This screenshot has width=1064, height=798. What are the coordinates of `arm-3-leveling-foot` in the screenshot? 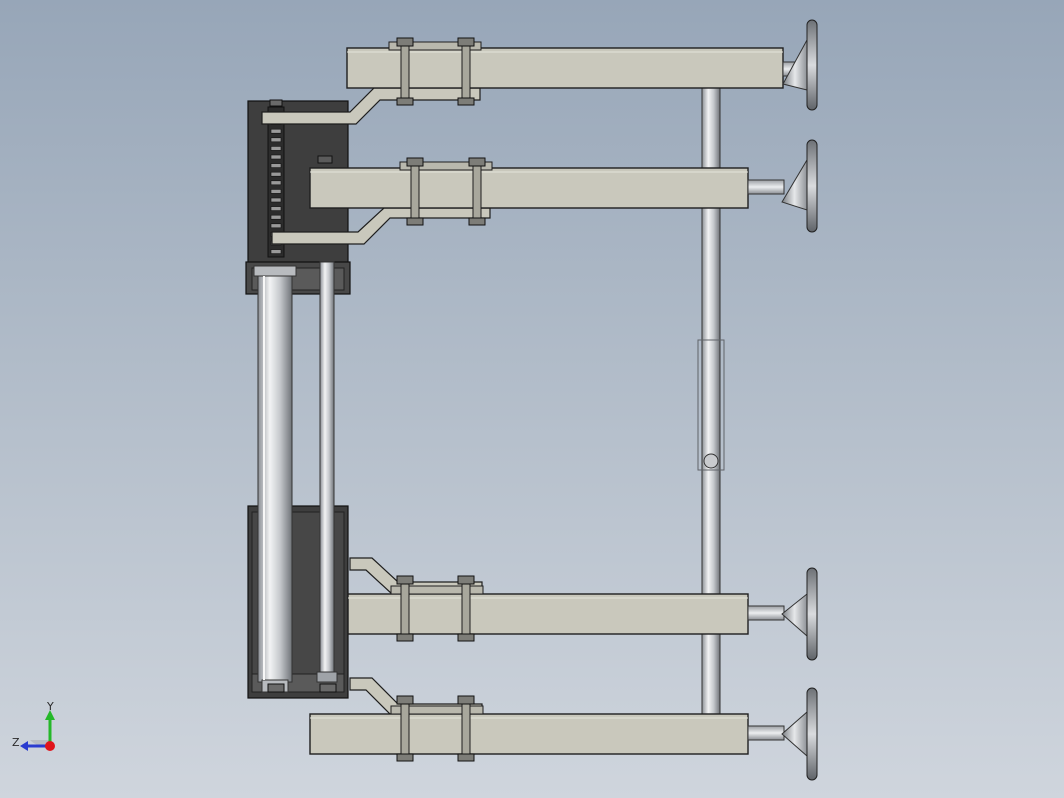 It's located at (782, 614).